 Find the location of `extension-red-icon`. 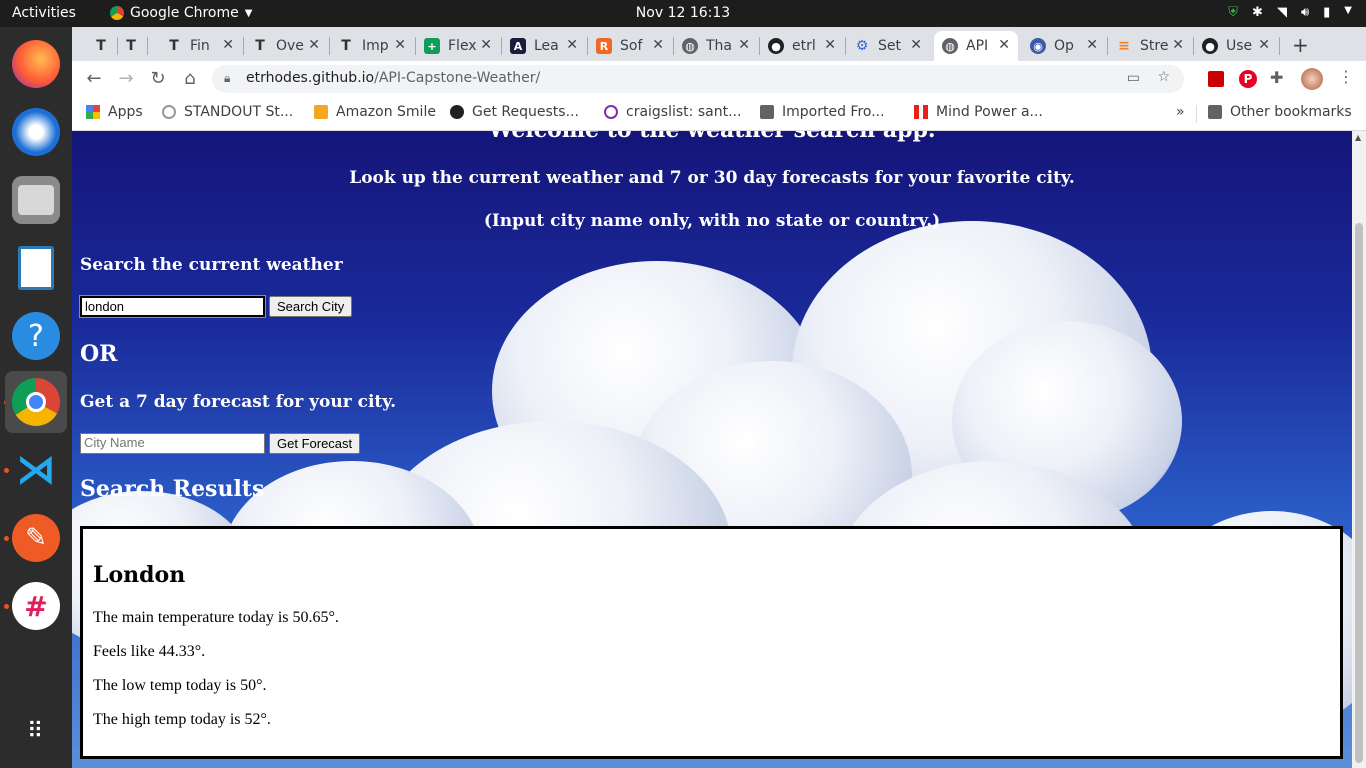

extension-red-icon is located at coordinates (1216, 79).